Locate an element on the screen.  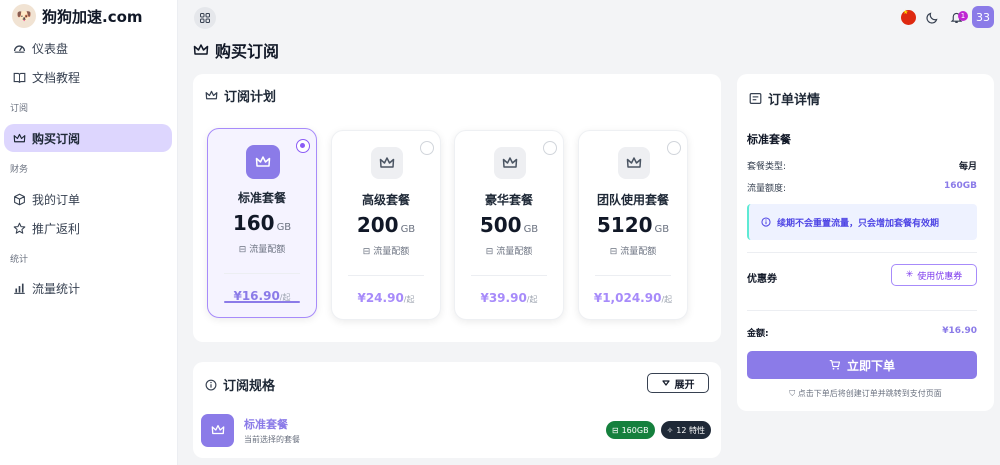
sidebar-item-dashboard: 仪表盘 is located at coordinates (88, 48).